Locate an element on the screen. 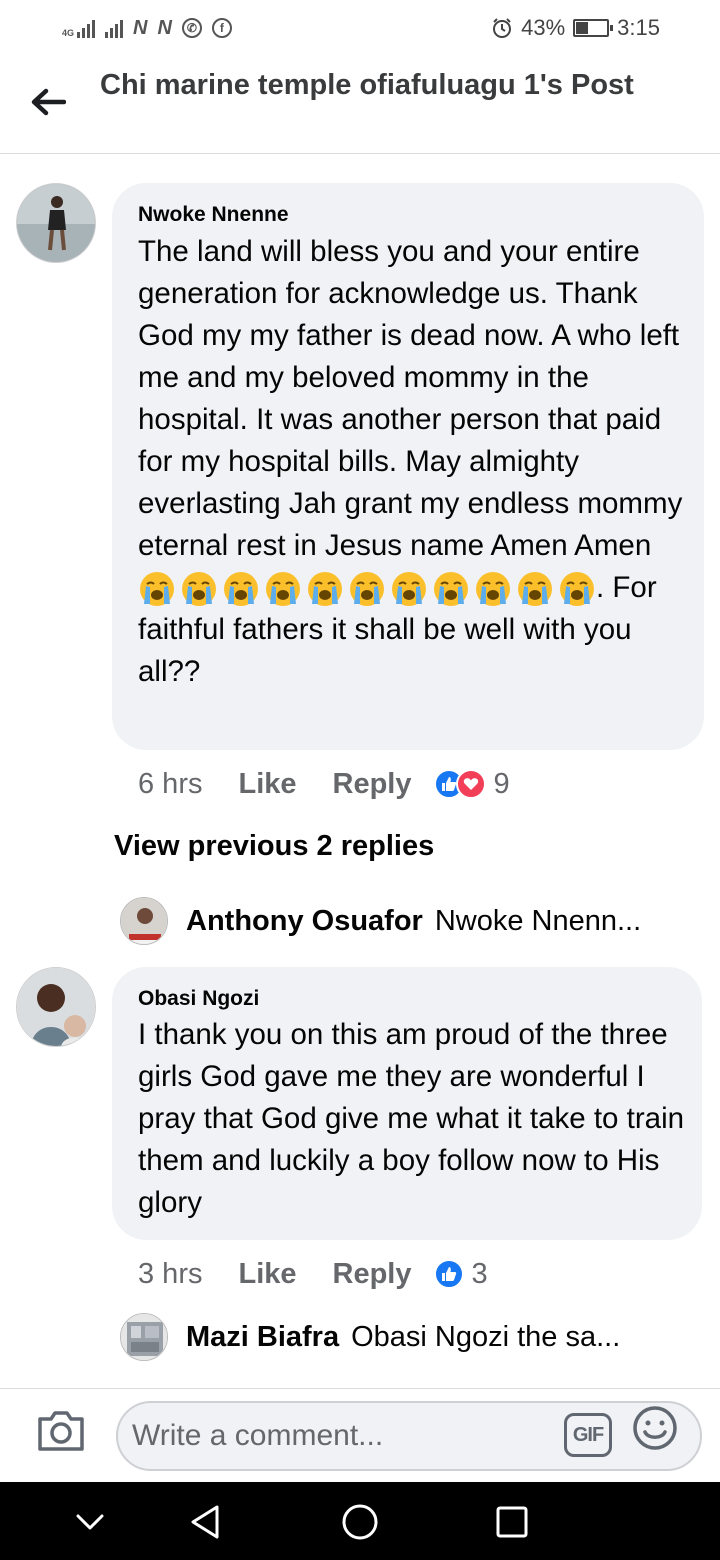 This screenshot has width=720, height=1560. back-button is located at coordinates (48, 102).